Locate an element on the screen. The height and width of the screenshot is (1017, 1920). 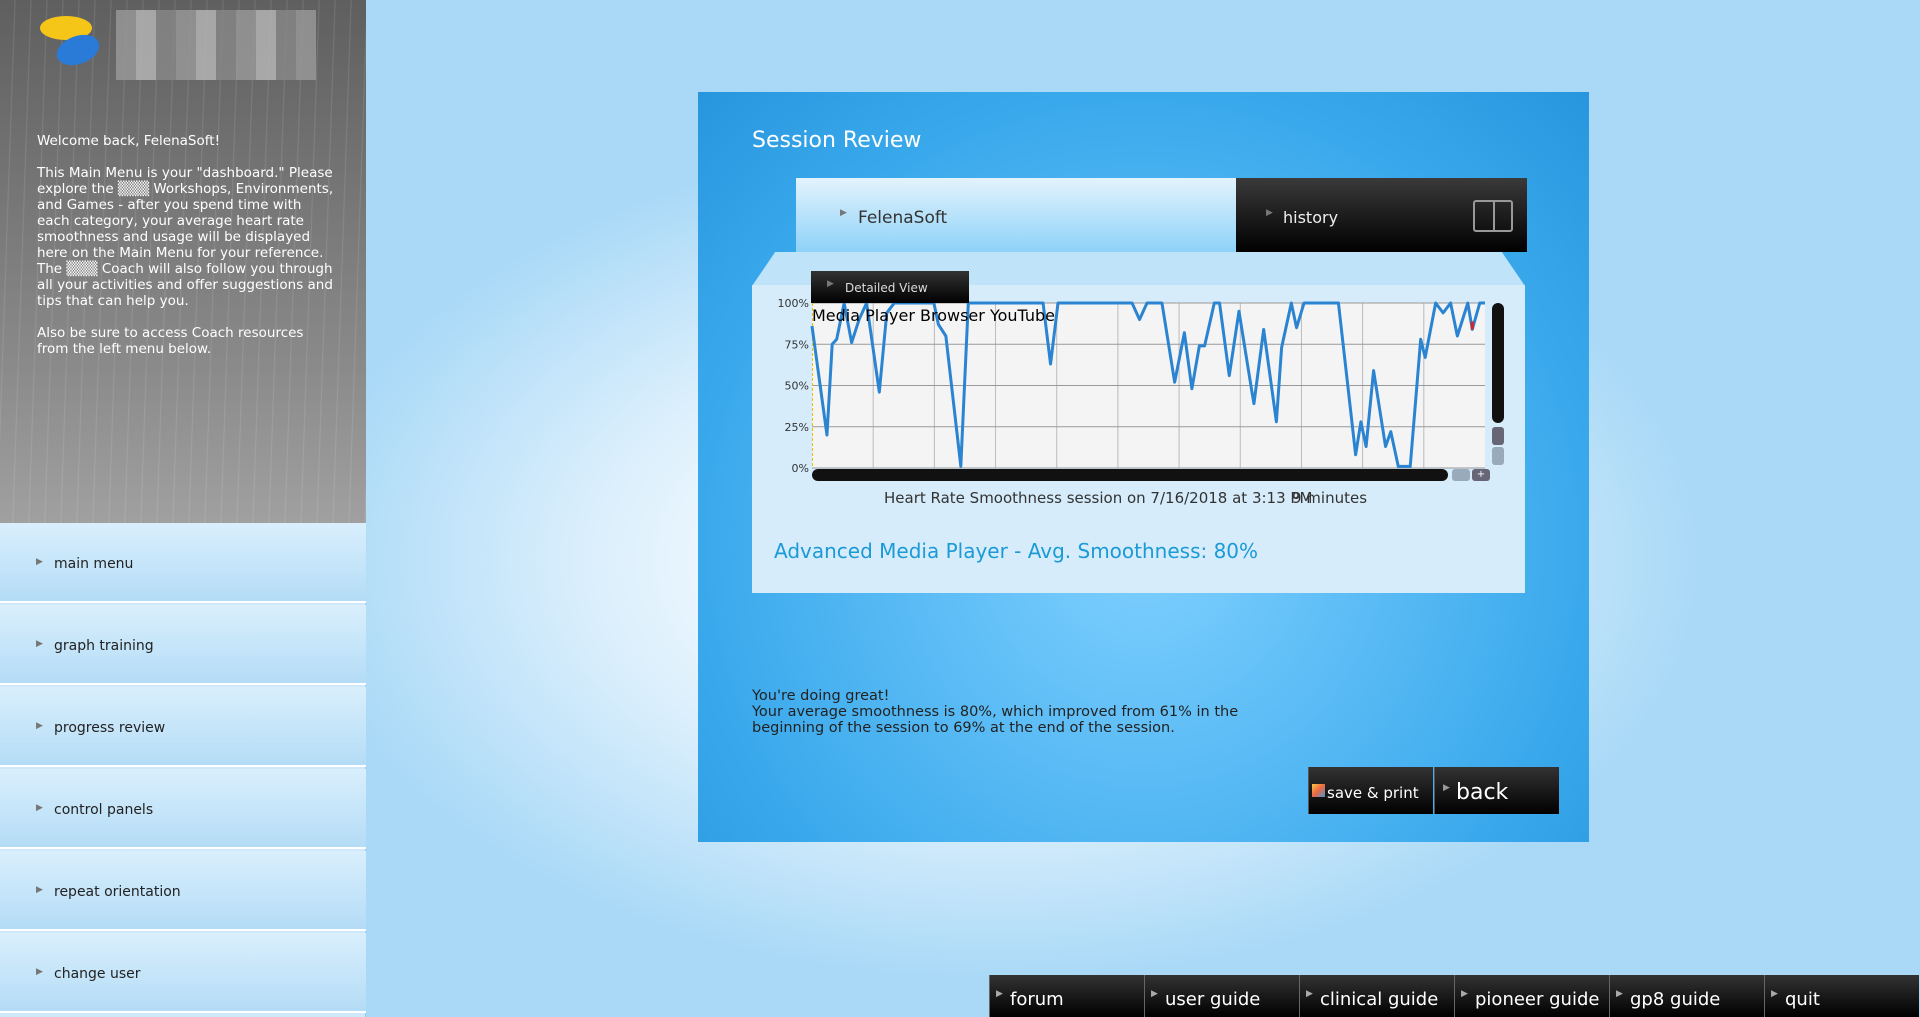
vertical-zoom-in-button is located at coordinates (1498, 436).